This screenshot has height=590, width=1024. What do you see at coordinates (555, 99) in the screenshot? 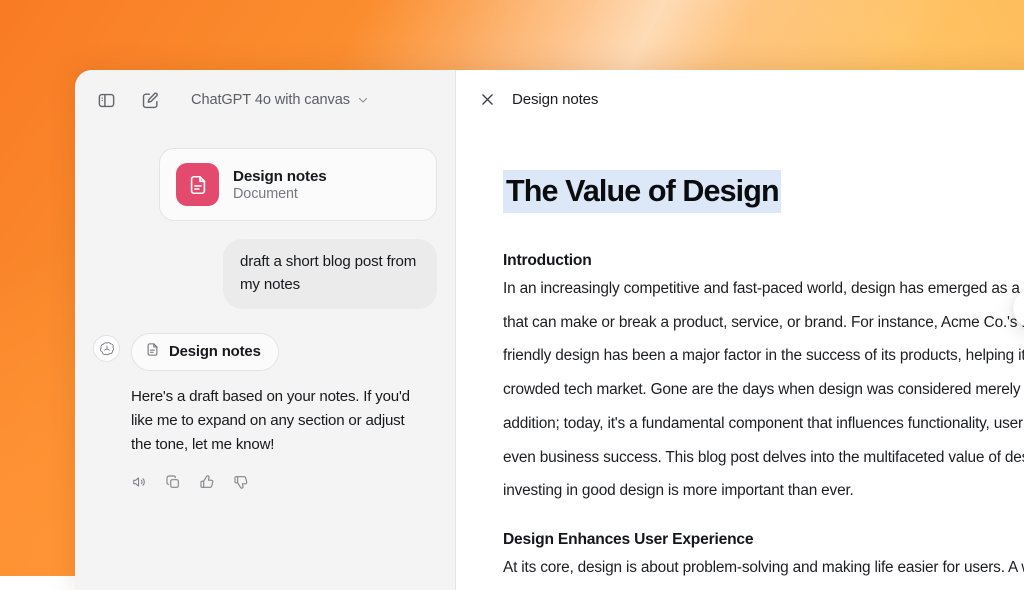
I see `canvas-title: Design notes` at bounding box center [555, 99].